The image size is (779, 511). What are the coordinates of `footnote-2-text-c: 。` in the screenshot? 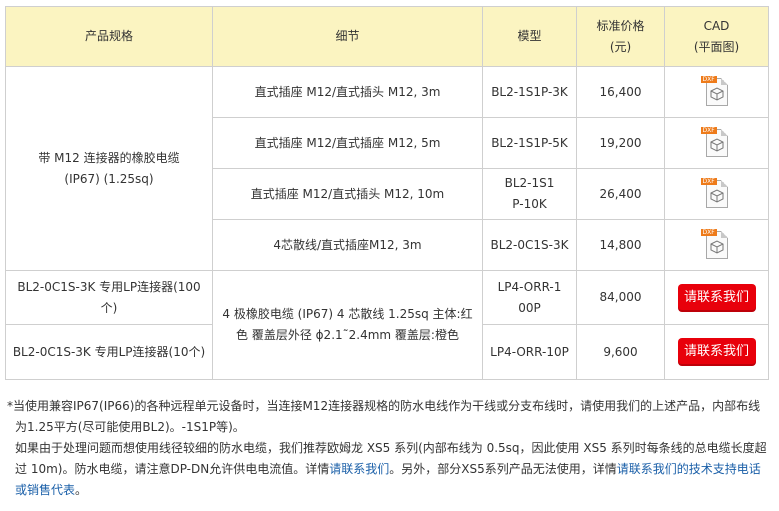 It's located at (81, 490).